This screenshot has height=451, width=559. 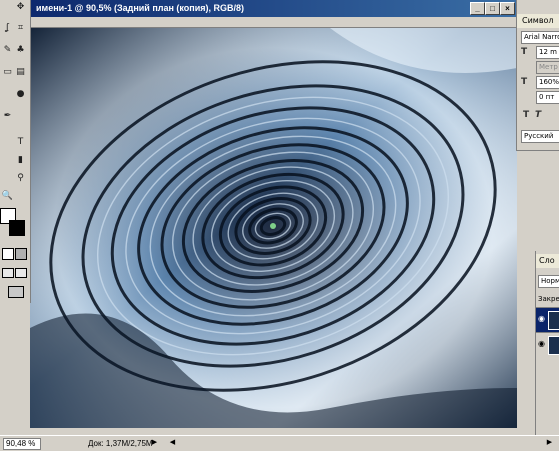 I want to click on eraser-tool-icon: ▭, so click(x=7, y=72).